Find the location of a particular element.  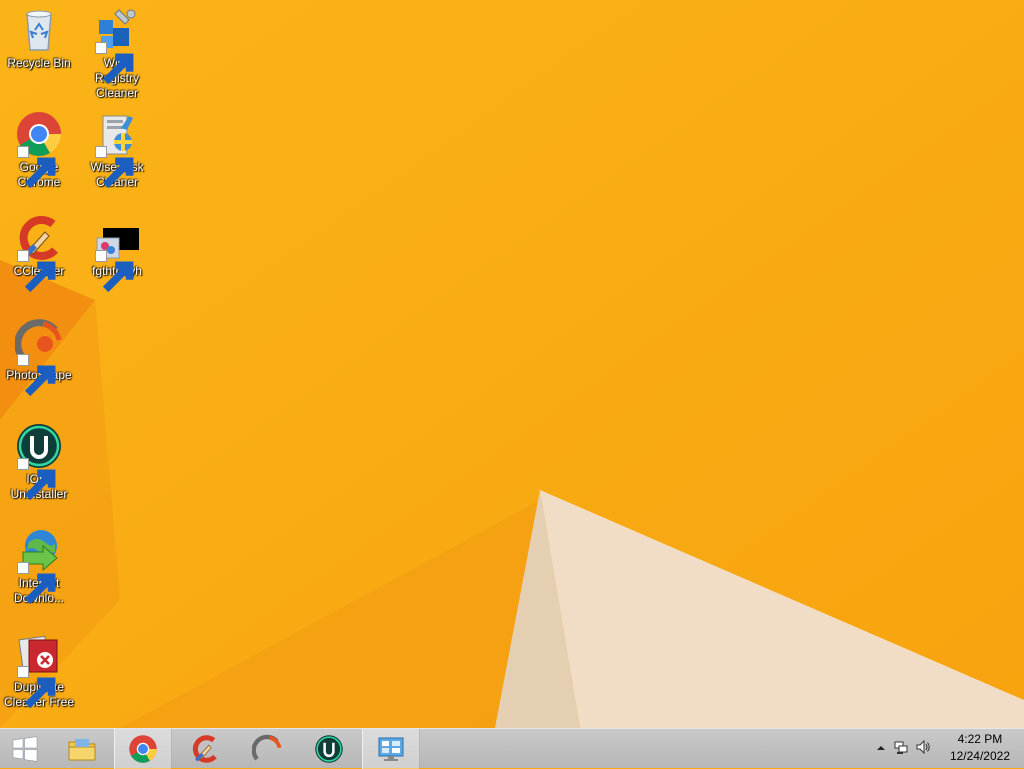

system-tray is located at coordinates (903, 749).